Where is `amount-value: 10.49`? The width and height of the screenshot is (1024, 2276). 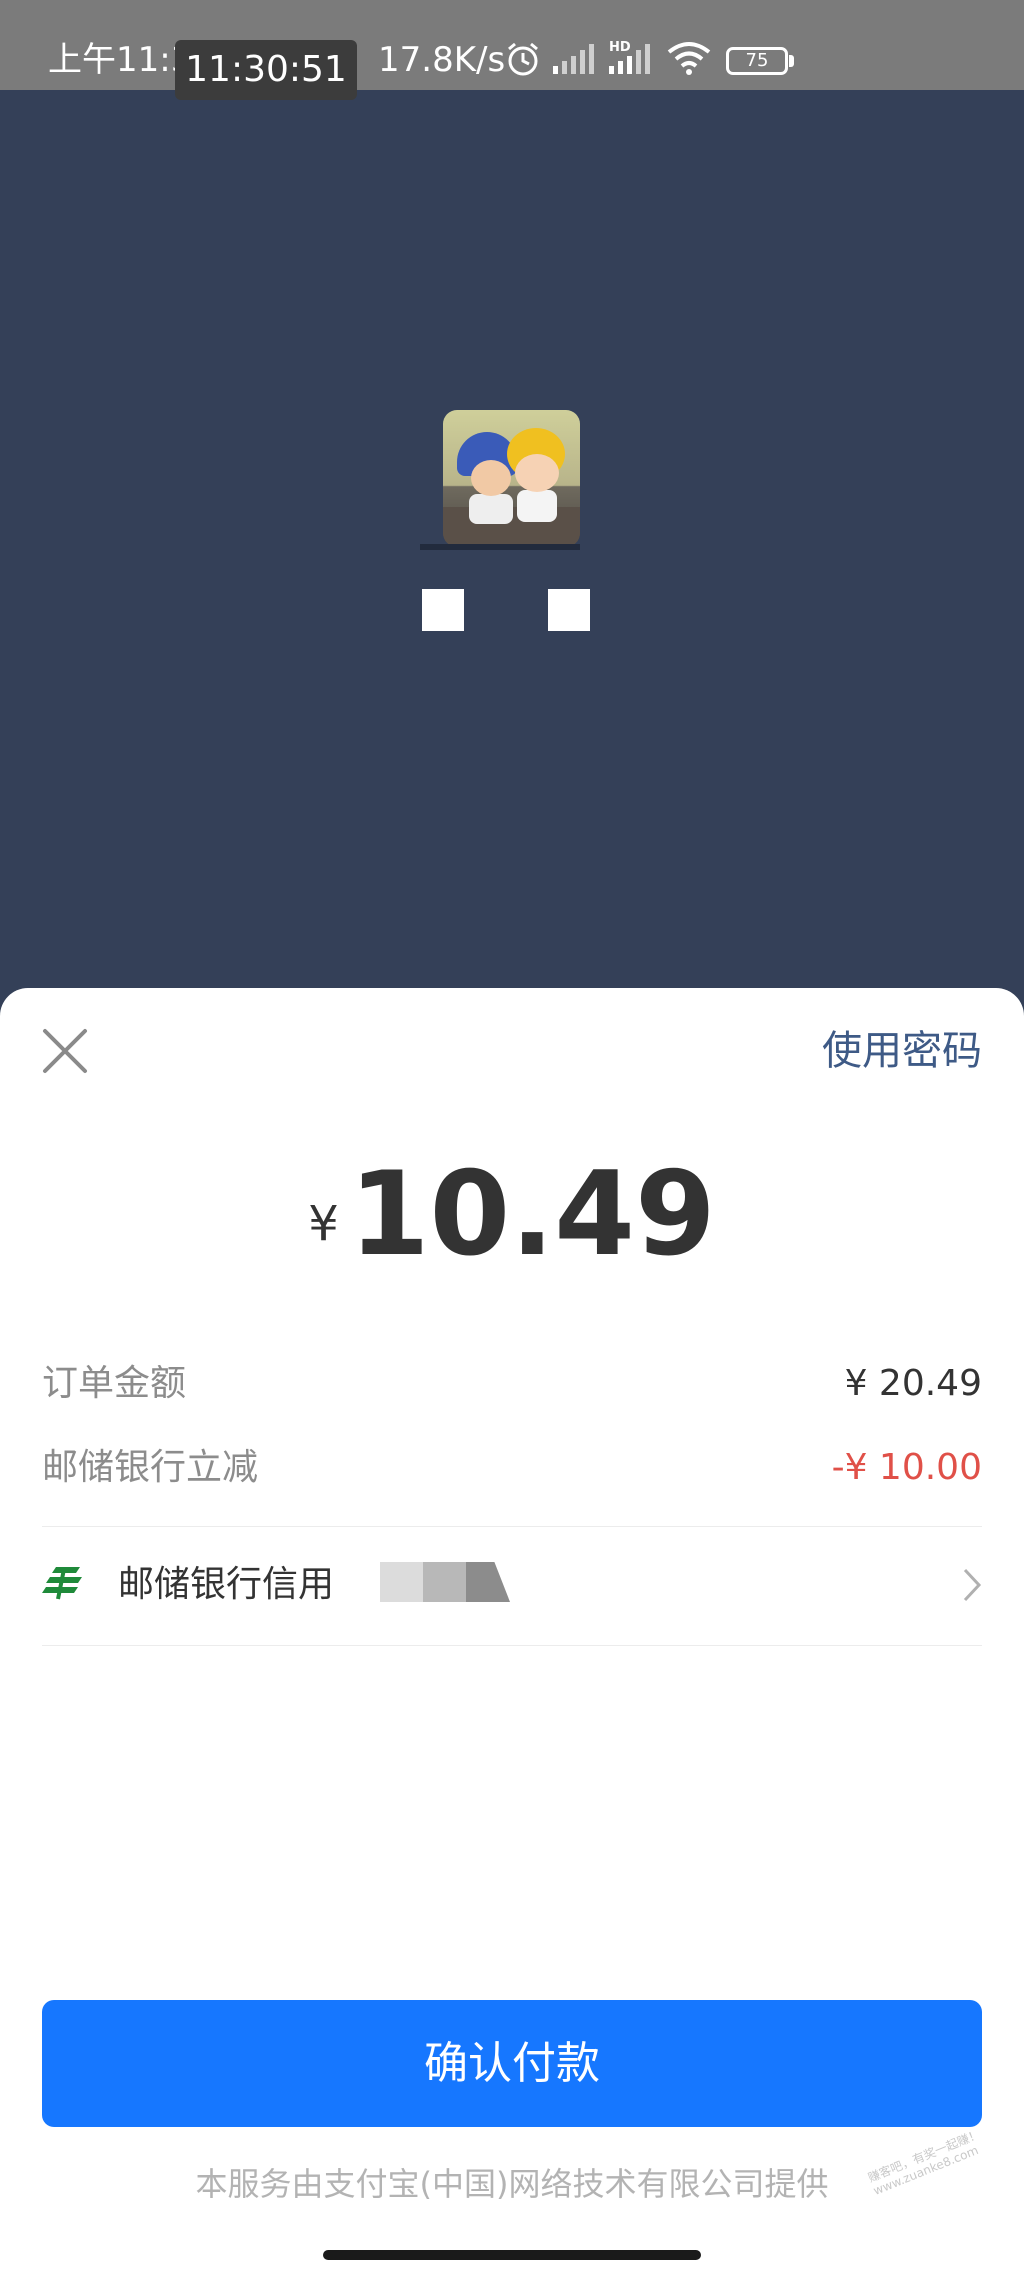
amount-value: 10.49 is located at coordinates (532, 1214).